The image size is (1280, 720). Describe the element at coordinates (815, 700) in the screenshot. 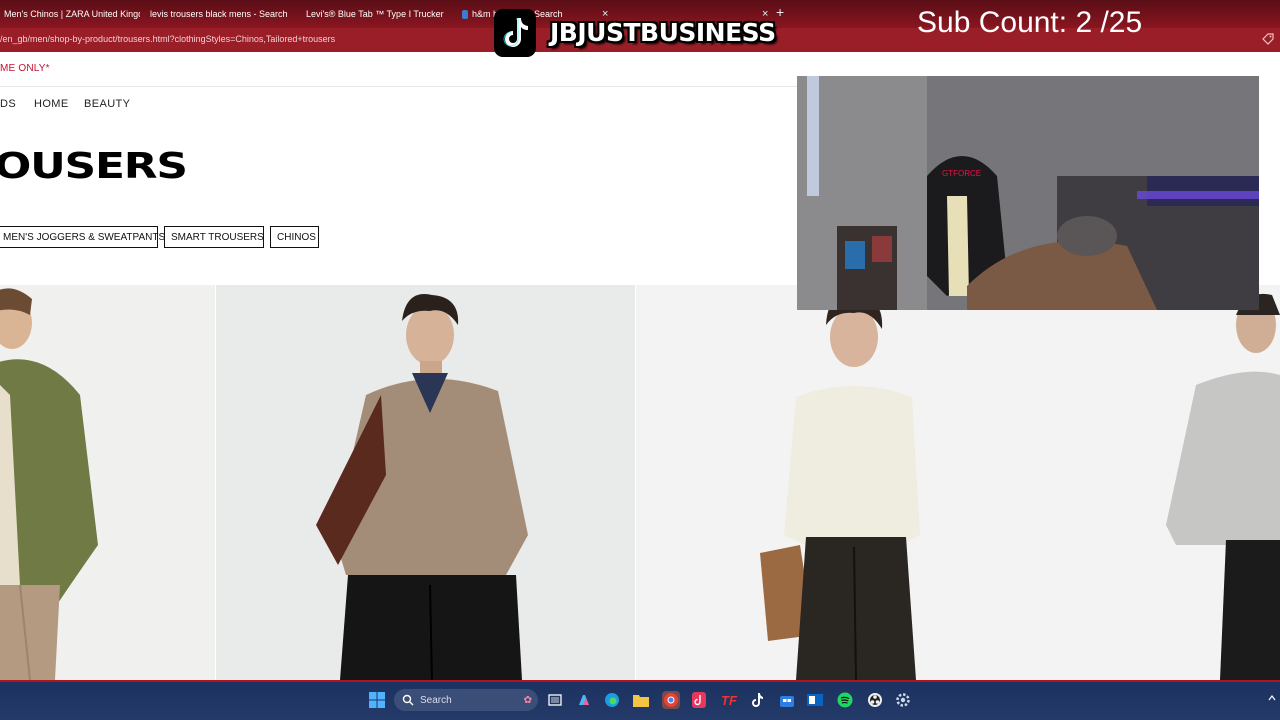

I see `outlook-icon` at that location.